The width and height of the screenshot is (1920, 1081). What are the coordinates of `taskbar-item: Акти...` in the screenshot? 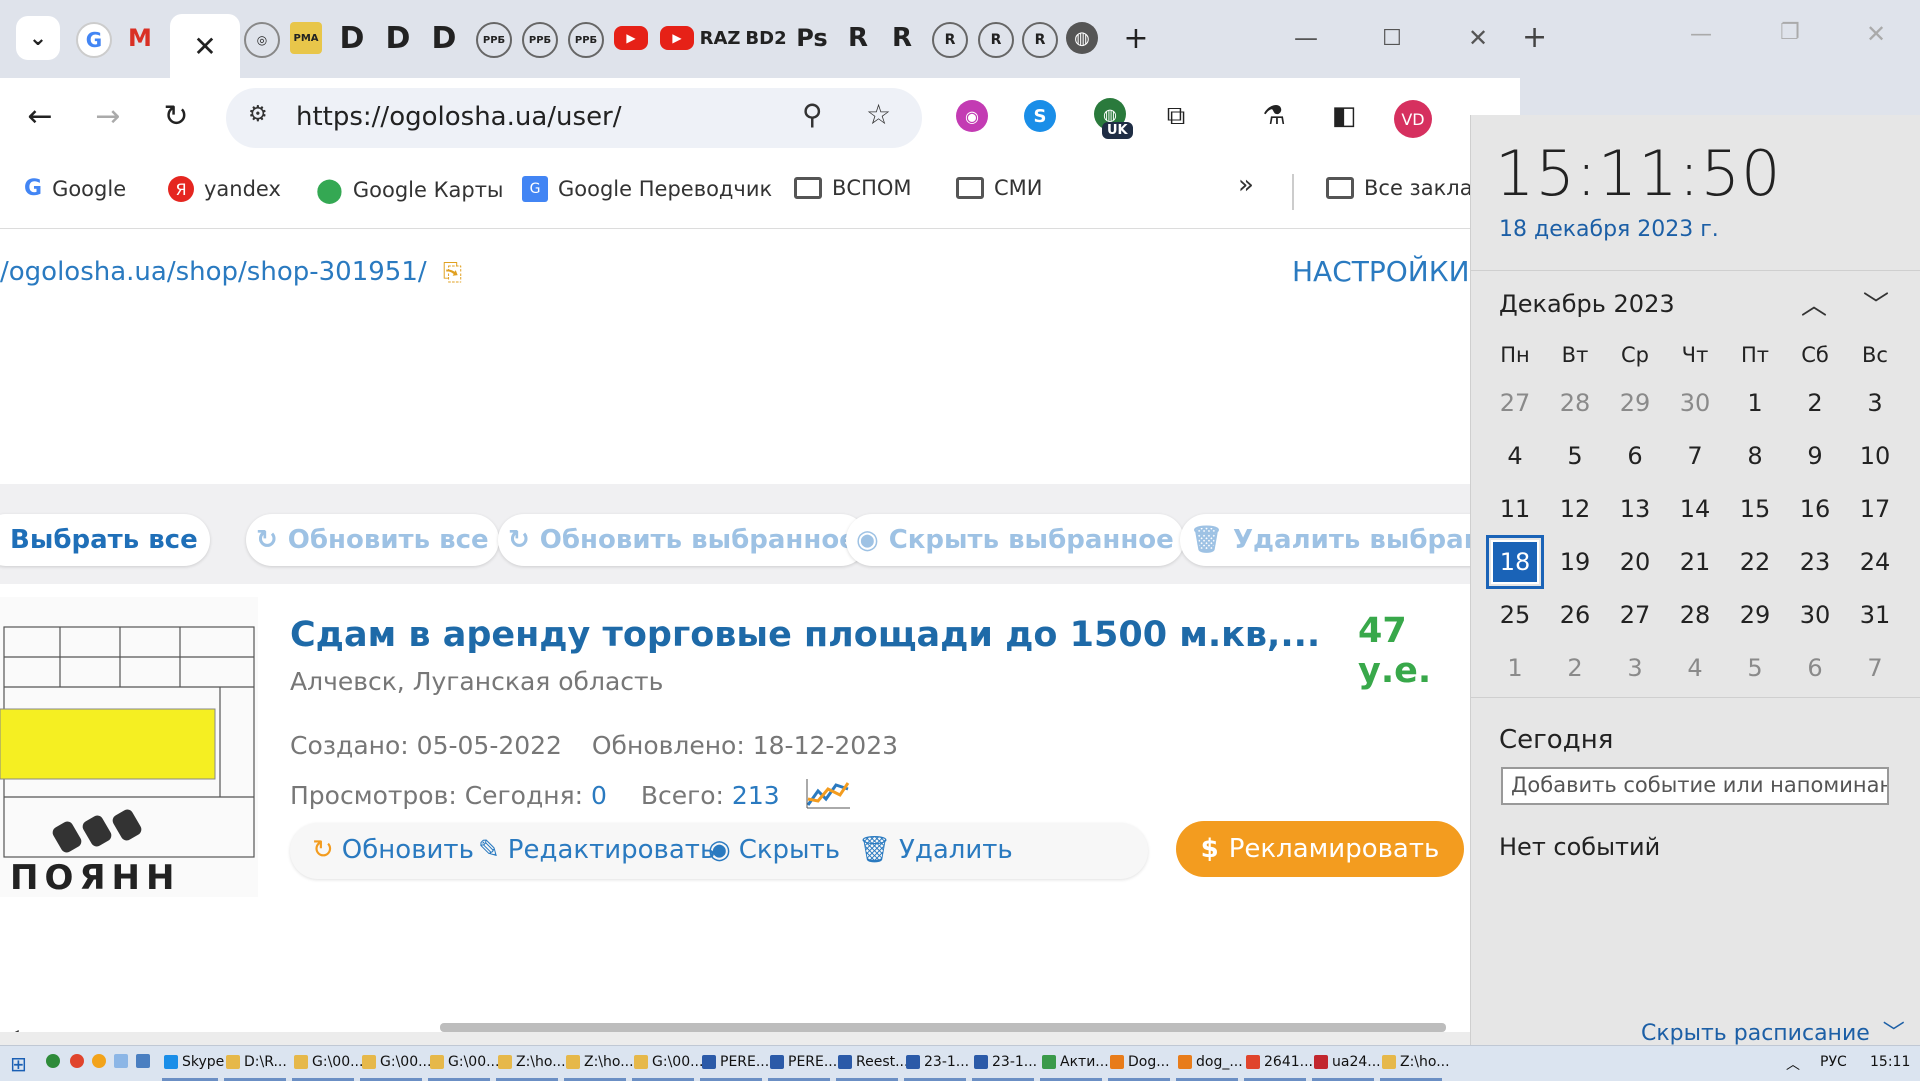 It's located at (1075, 1062).